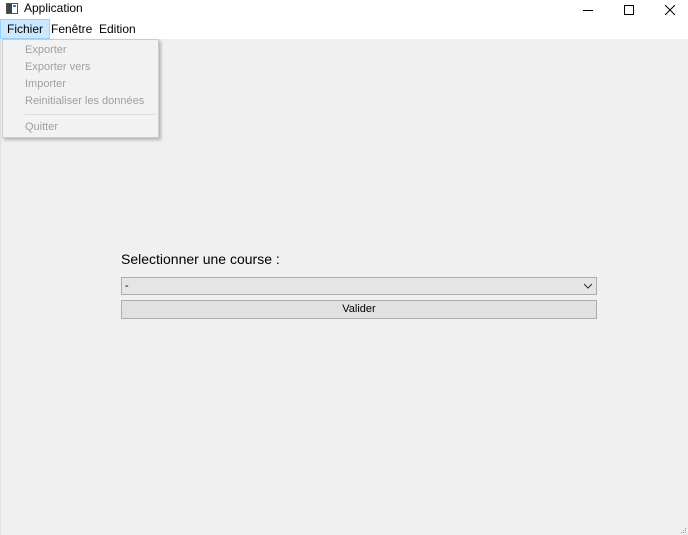 The image size is (688, 535). I want to click on window-icon, so click(12, 8).